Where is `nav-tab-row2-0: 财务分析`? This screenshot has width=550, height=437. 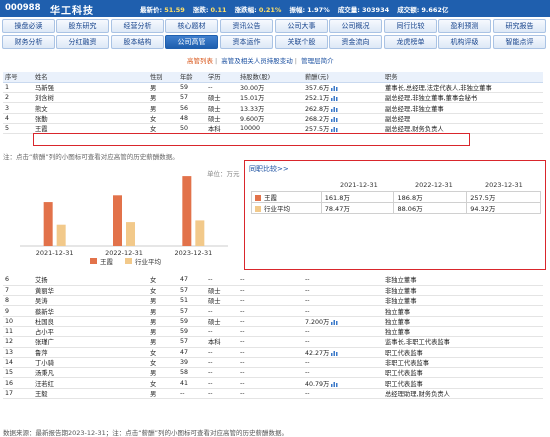 nav-tab-row2-0: 财务分析 is located at coordinates (28, 42).